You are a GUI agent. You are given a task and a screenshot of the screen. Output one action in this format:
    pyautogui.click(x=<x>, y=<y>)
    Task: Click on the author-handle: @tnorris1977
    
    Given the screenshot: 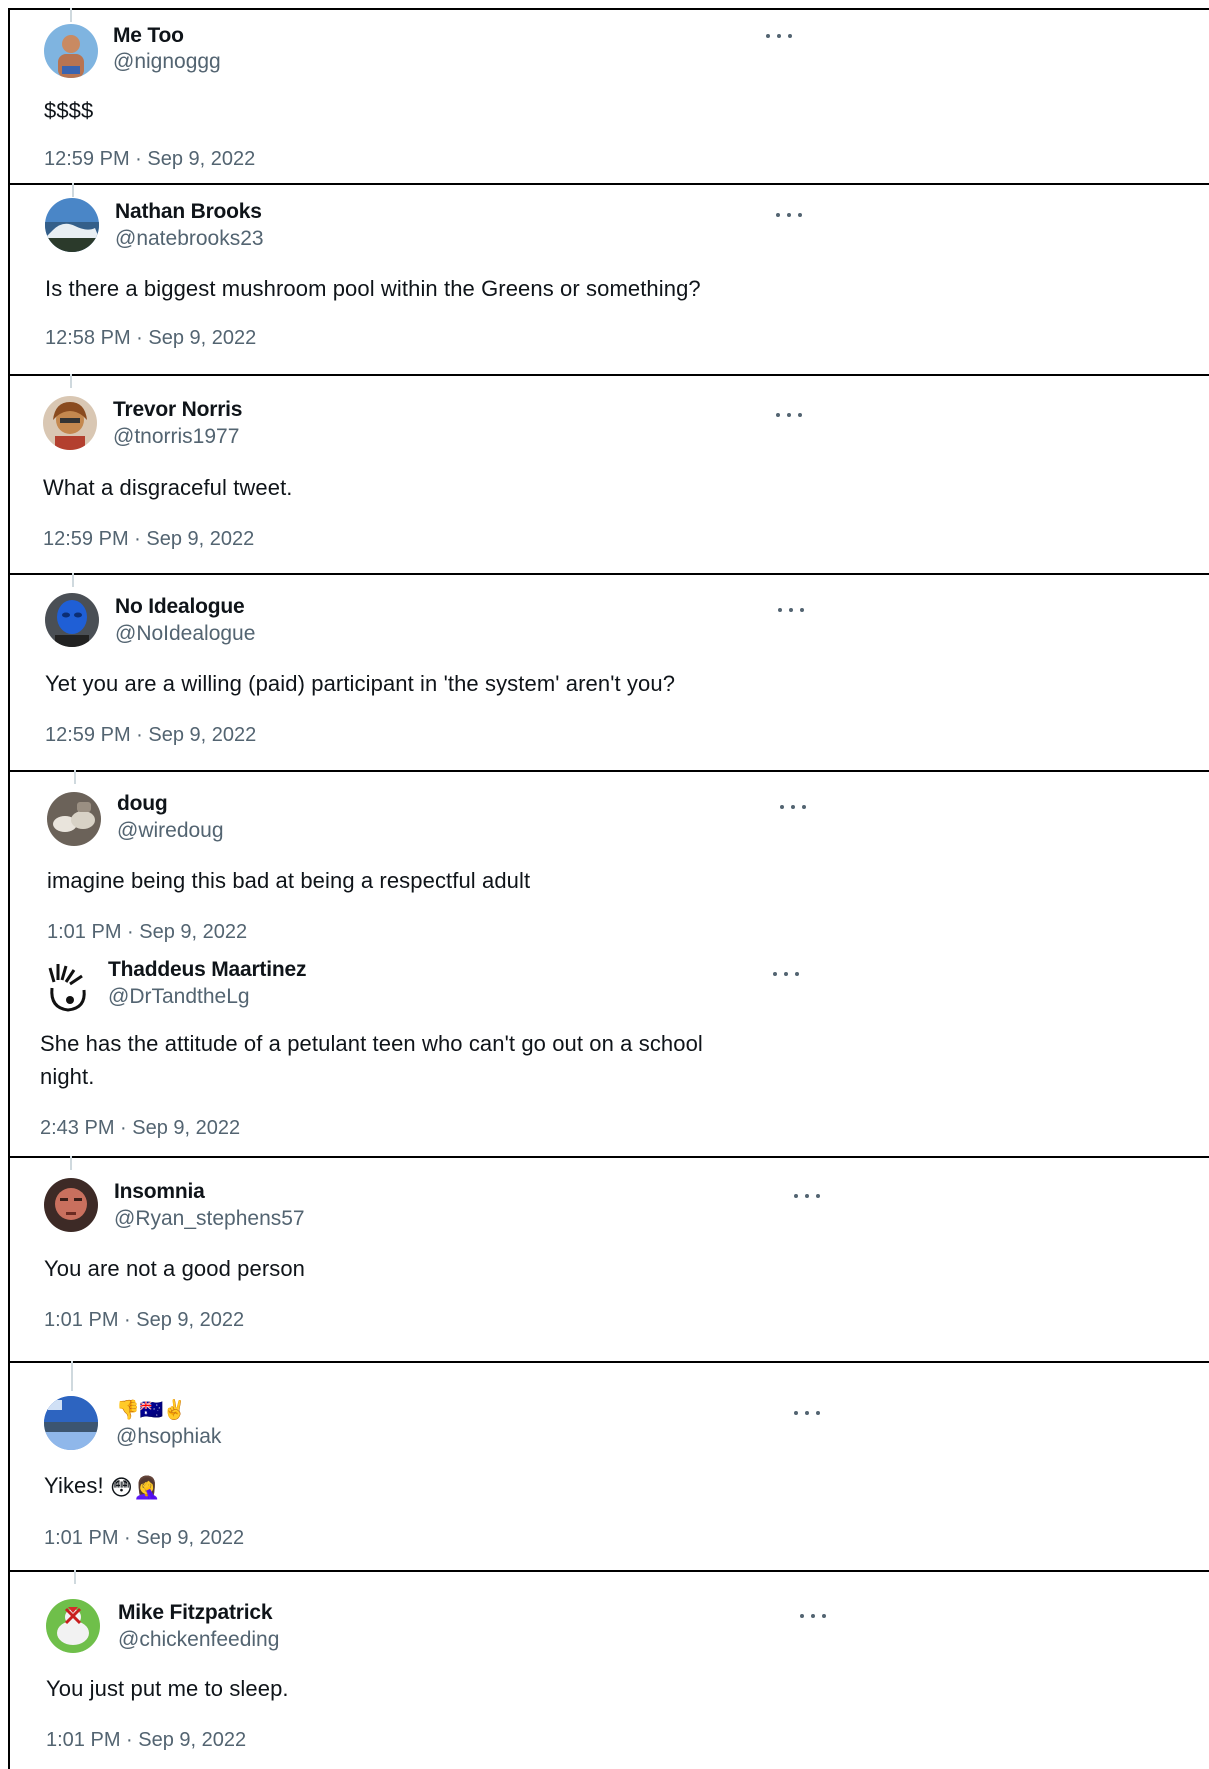 What is the action you would take?
    pyautogui.click(x=176, y=437)
    